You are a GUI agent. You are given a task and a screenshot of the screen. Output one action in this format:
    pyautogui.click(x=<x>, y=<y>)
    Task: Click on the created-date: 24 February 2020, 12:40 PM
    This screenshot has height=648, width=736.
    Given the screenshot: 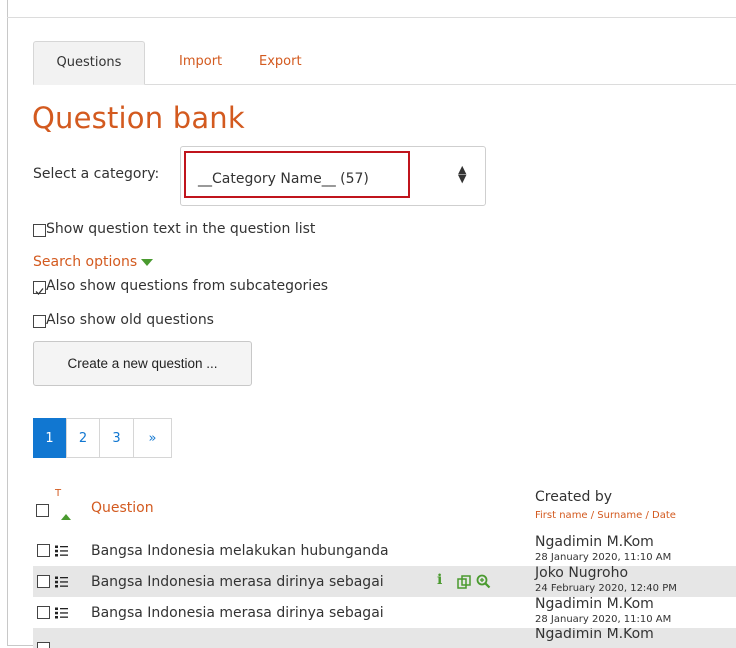 What is the action you would take?
    pyautogui.click(x=606, y=588)
    